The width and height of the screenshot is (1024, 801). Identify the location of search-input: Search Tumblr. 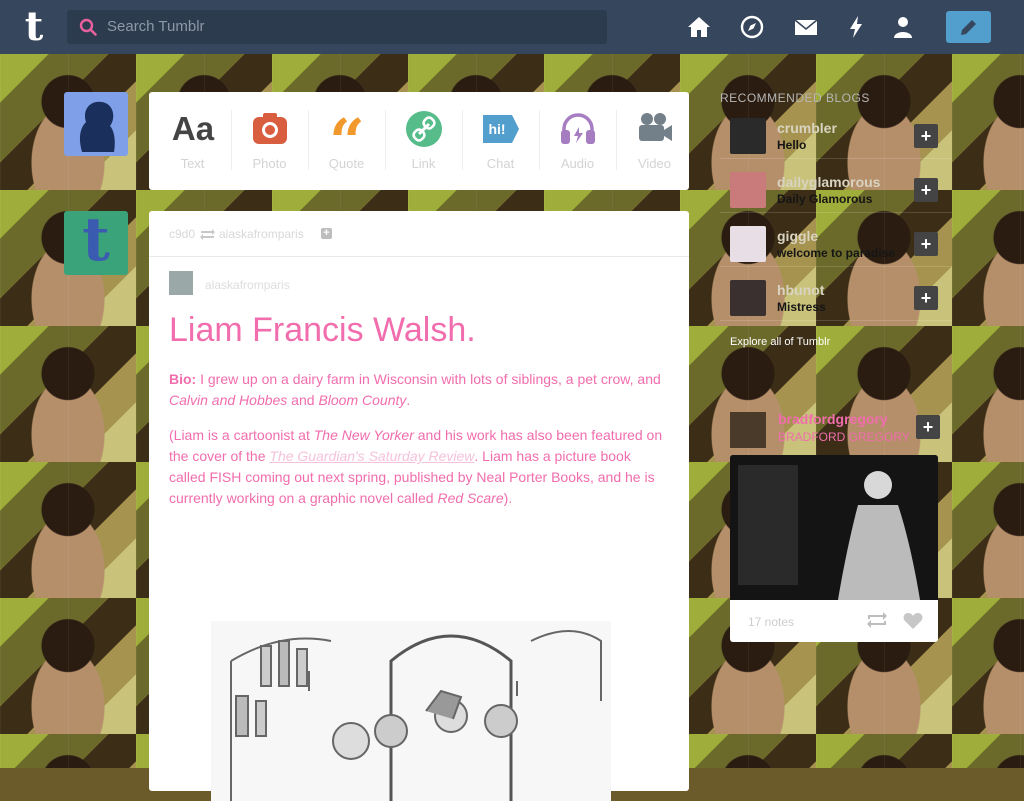
(337, 27).